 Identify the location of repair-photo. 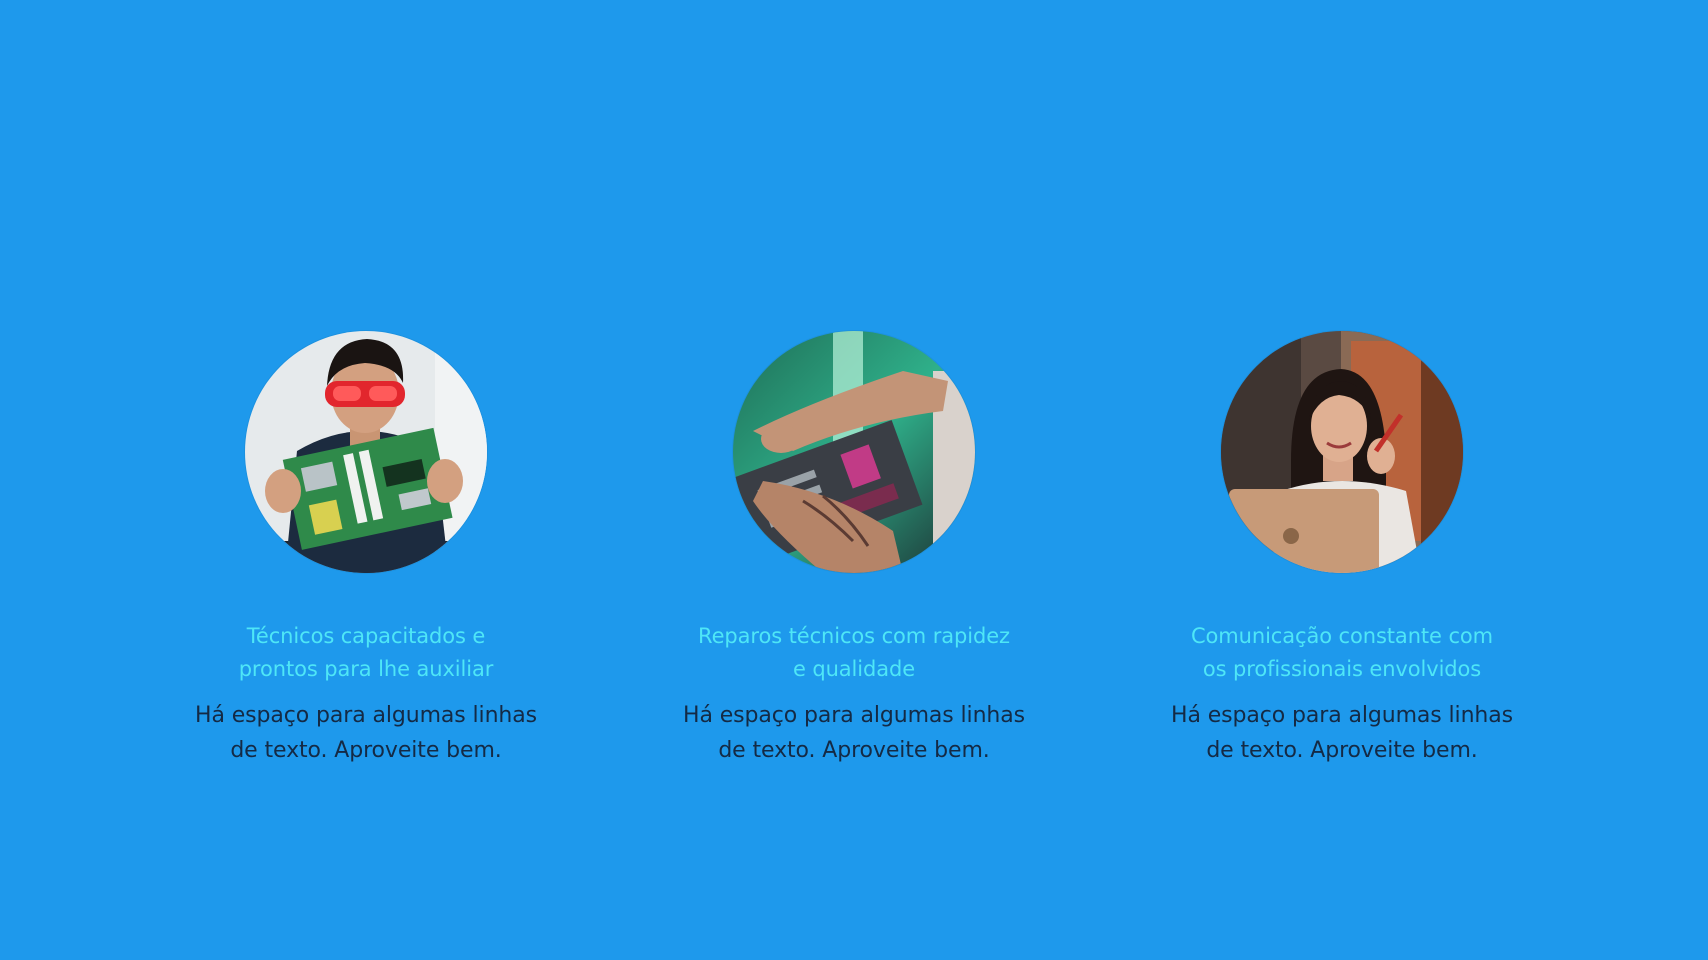
(854, 452).